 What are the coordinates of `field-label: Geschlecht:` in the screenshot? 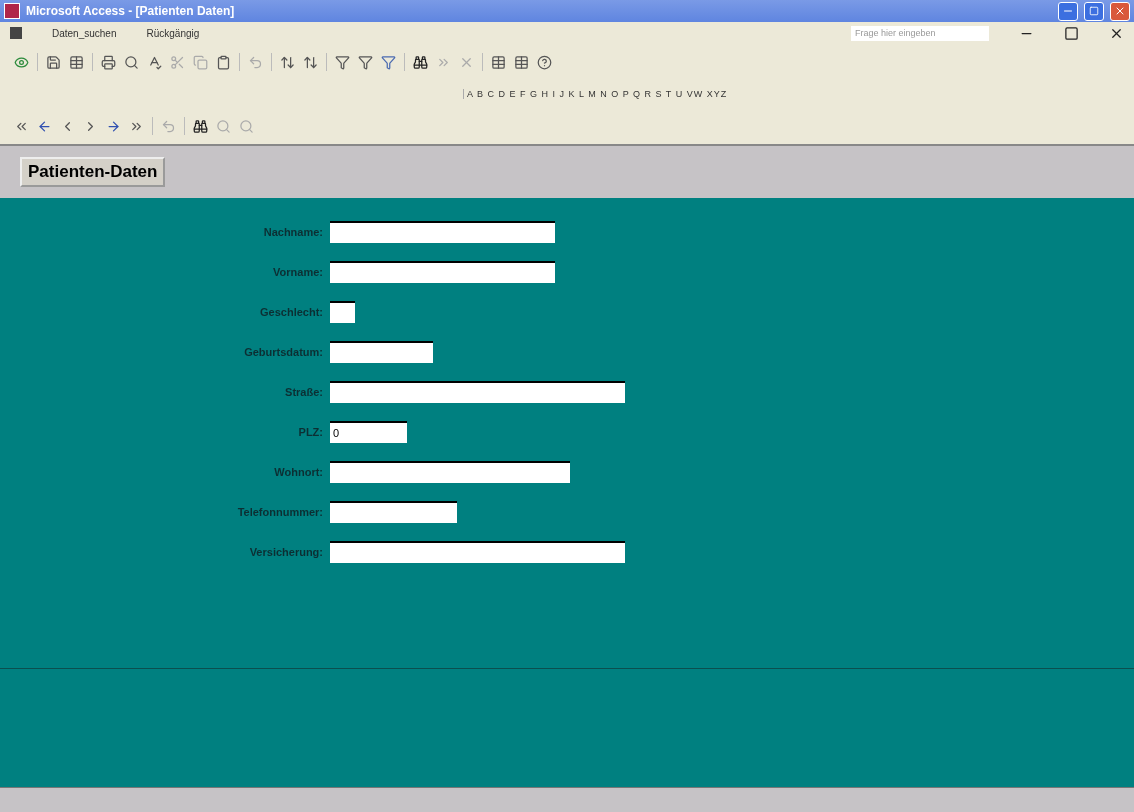 It's located at (291, 312).